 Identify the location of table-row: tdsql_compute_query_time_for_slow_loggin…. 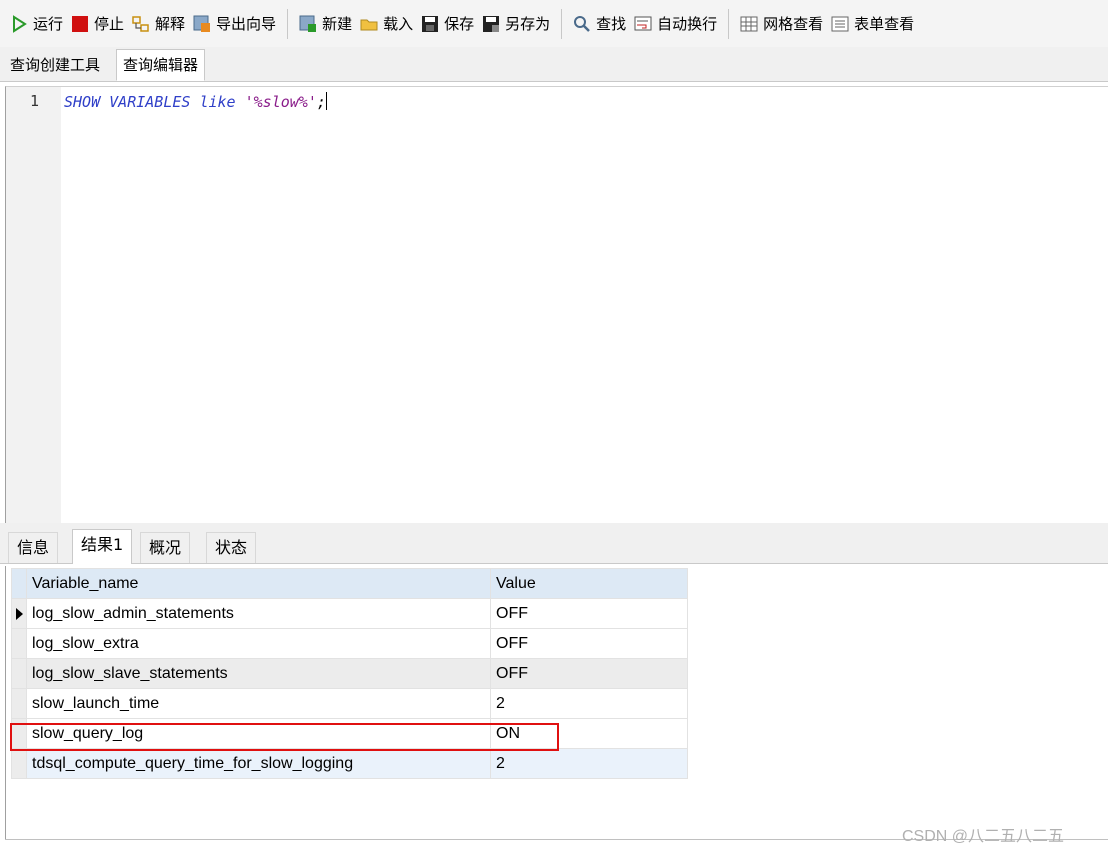
(349, 763).